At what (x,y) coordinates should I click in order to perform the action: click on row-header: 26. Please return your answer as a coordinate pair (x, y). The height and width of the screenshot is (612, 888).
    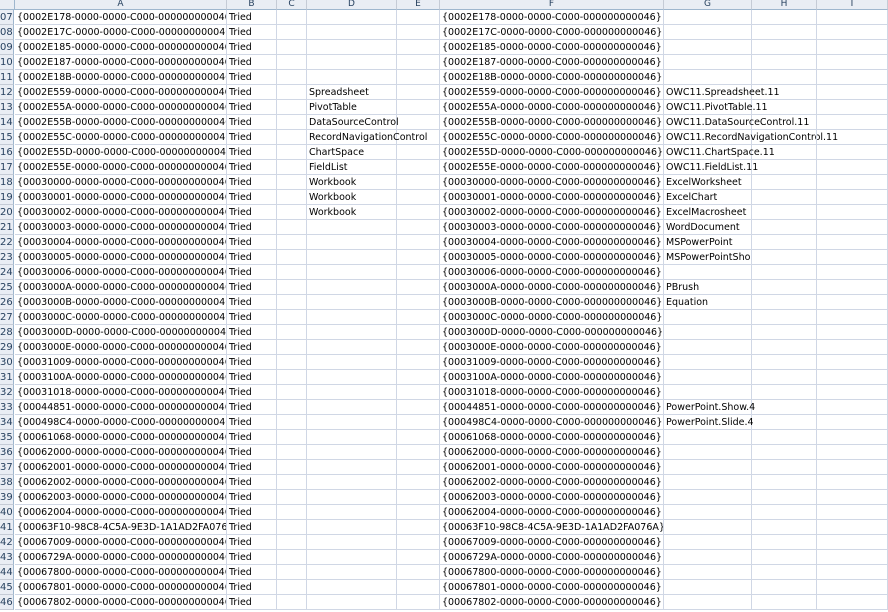
    Looking at the image, I should click on (7, 302).